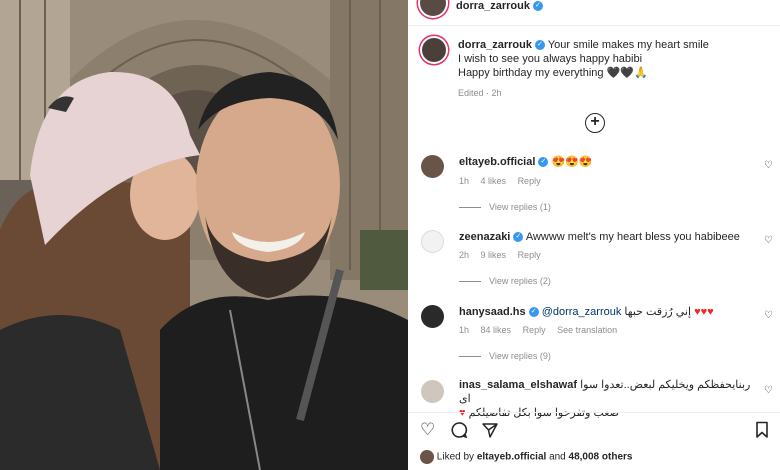  I want to click on comment-username: zeenazaki, so click(484, 237).